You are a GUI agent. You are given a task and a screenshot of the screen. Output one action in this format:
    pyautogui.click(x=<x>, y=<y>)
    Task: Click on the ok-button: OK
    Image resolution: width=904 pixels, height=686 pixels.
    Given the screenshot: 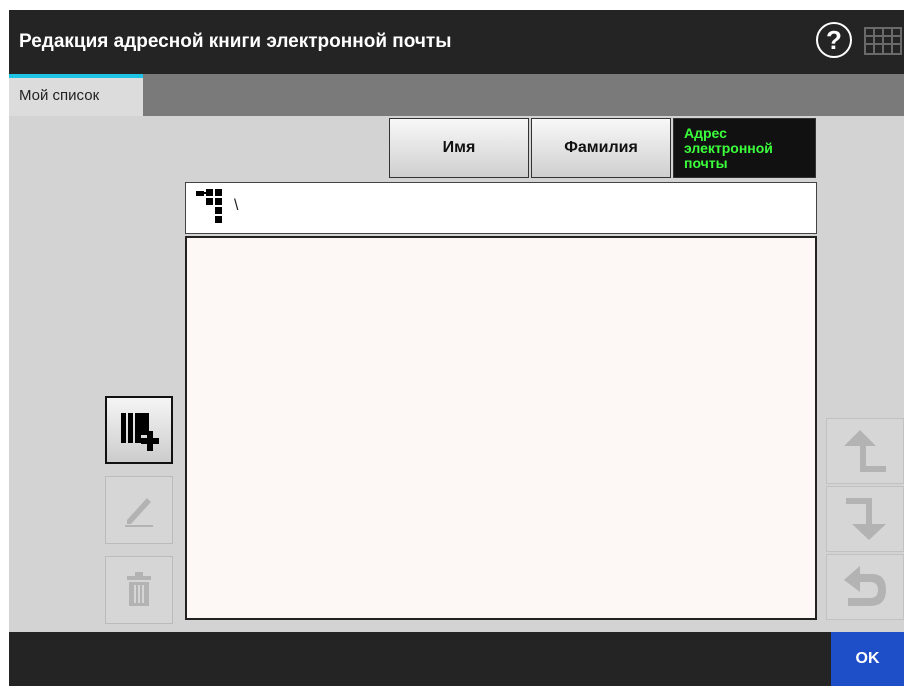 What is the action you would take?
    pyautogui.click(x=867, y=659)
    